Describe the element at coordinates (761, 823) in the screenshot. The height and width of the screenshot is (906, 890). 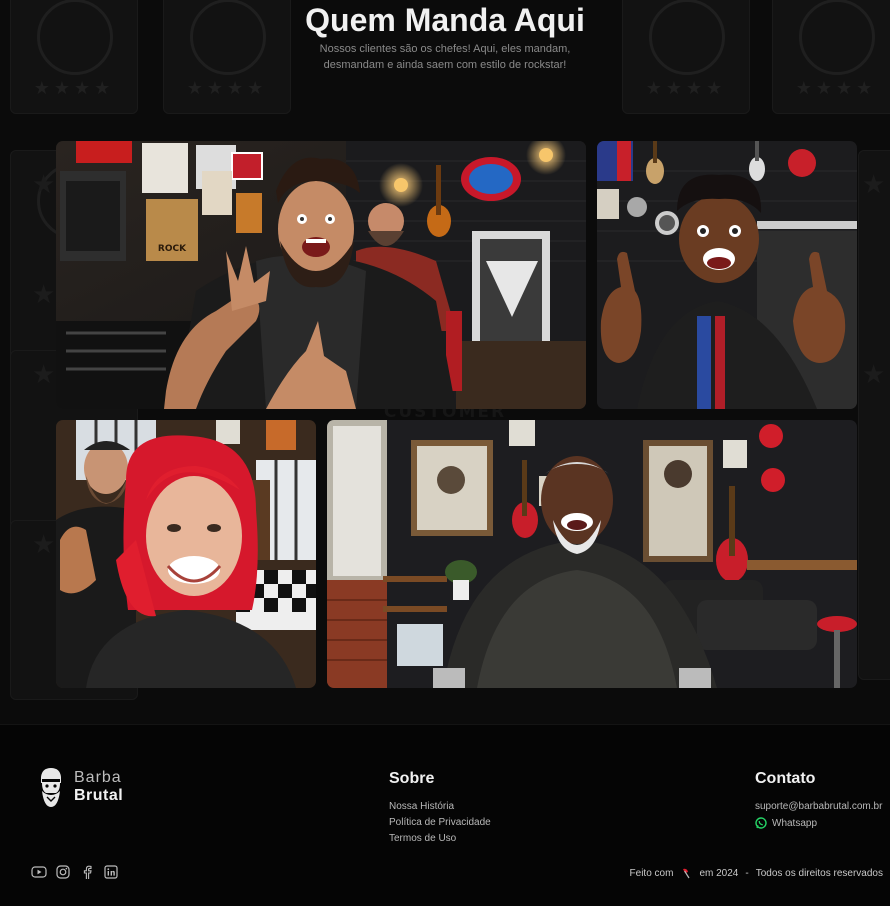
I see `whatsapp-icon` at that location.